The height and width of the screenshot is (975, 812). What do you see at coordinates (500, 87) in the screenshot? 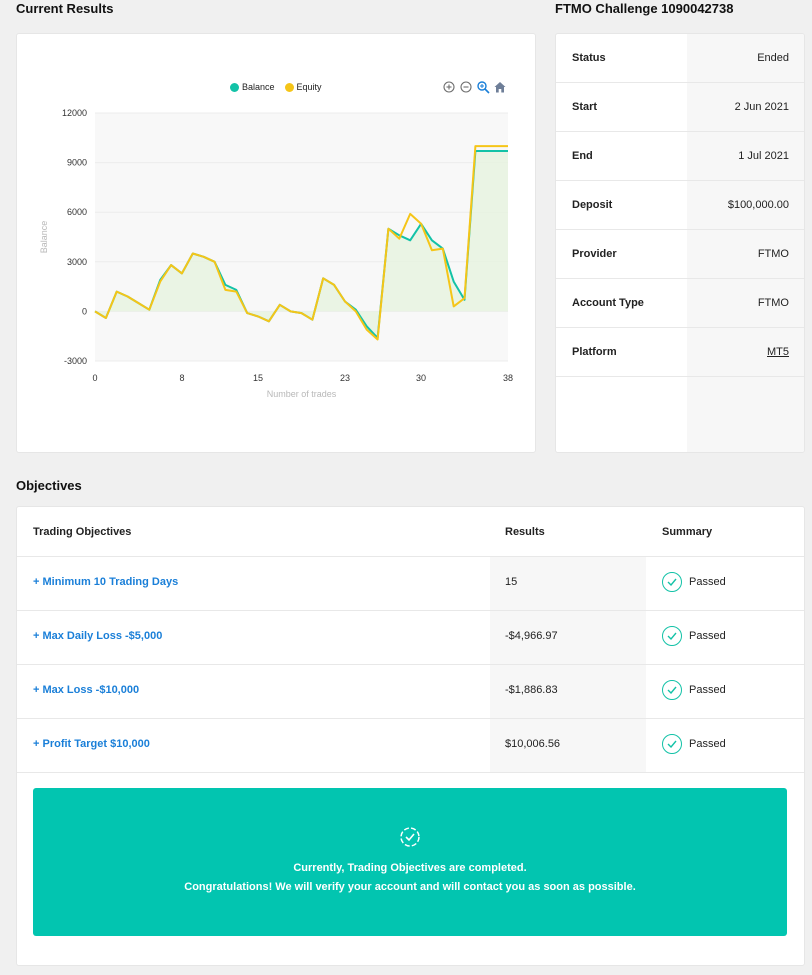
I see `home-icon` at bounding box center [500, 87].